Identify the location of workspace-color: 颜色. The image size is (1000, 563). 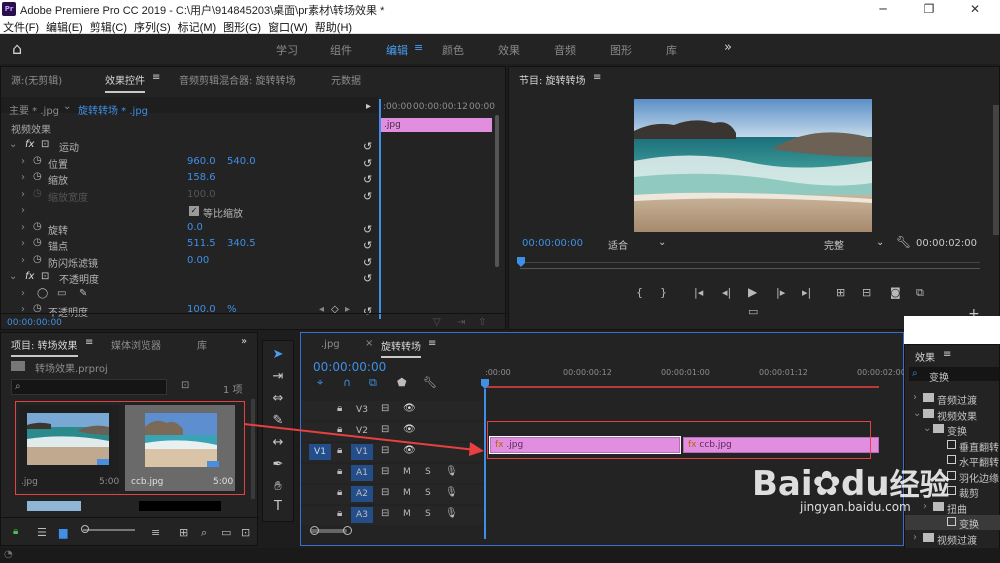
(453, 50).